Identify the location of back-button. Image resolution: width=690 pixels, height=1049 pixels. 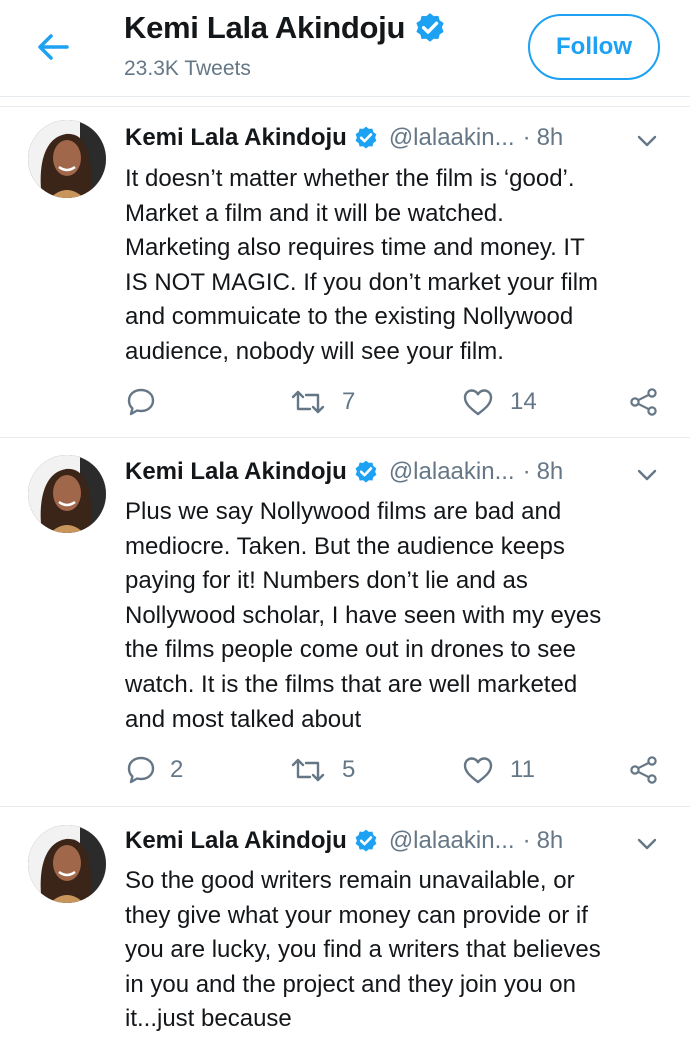
(53, 47).